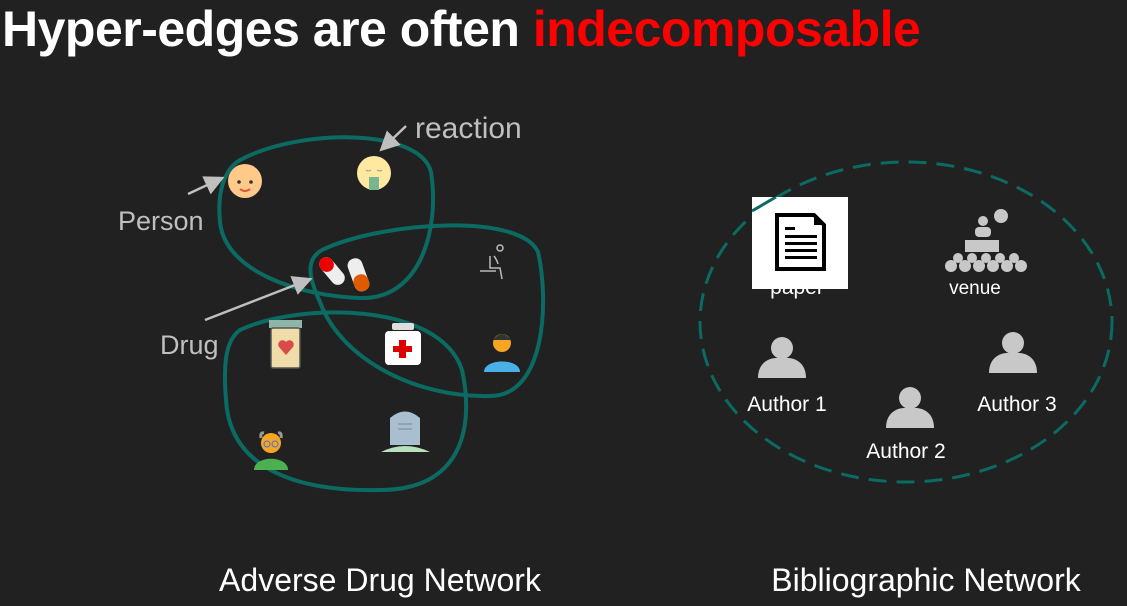  Describe the element at coordinates (271, 450) in the screenshot. I see `old-man-icon` at that location.